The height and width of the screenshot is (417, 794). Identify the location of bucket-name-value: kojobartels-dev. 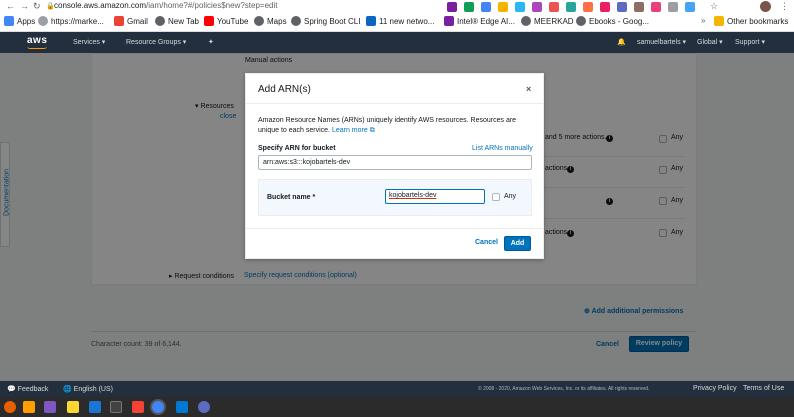
(413, 195).